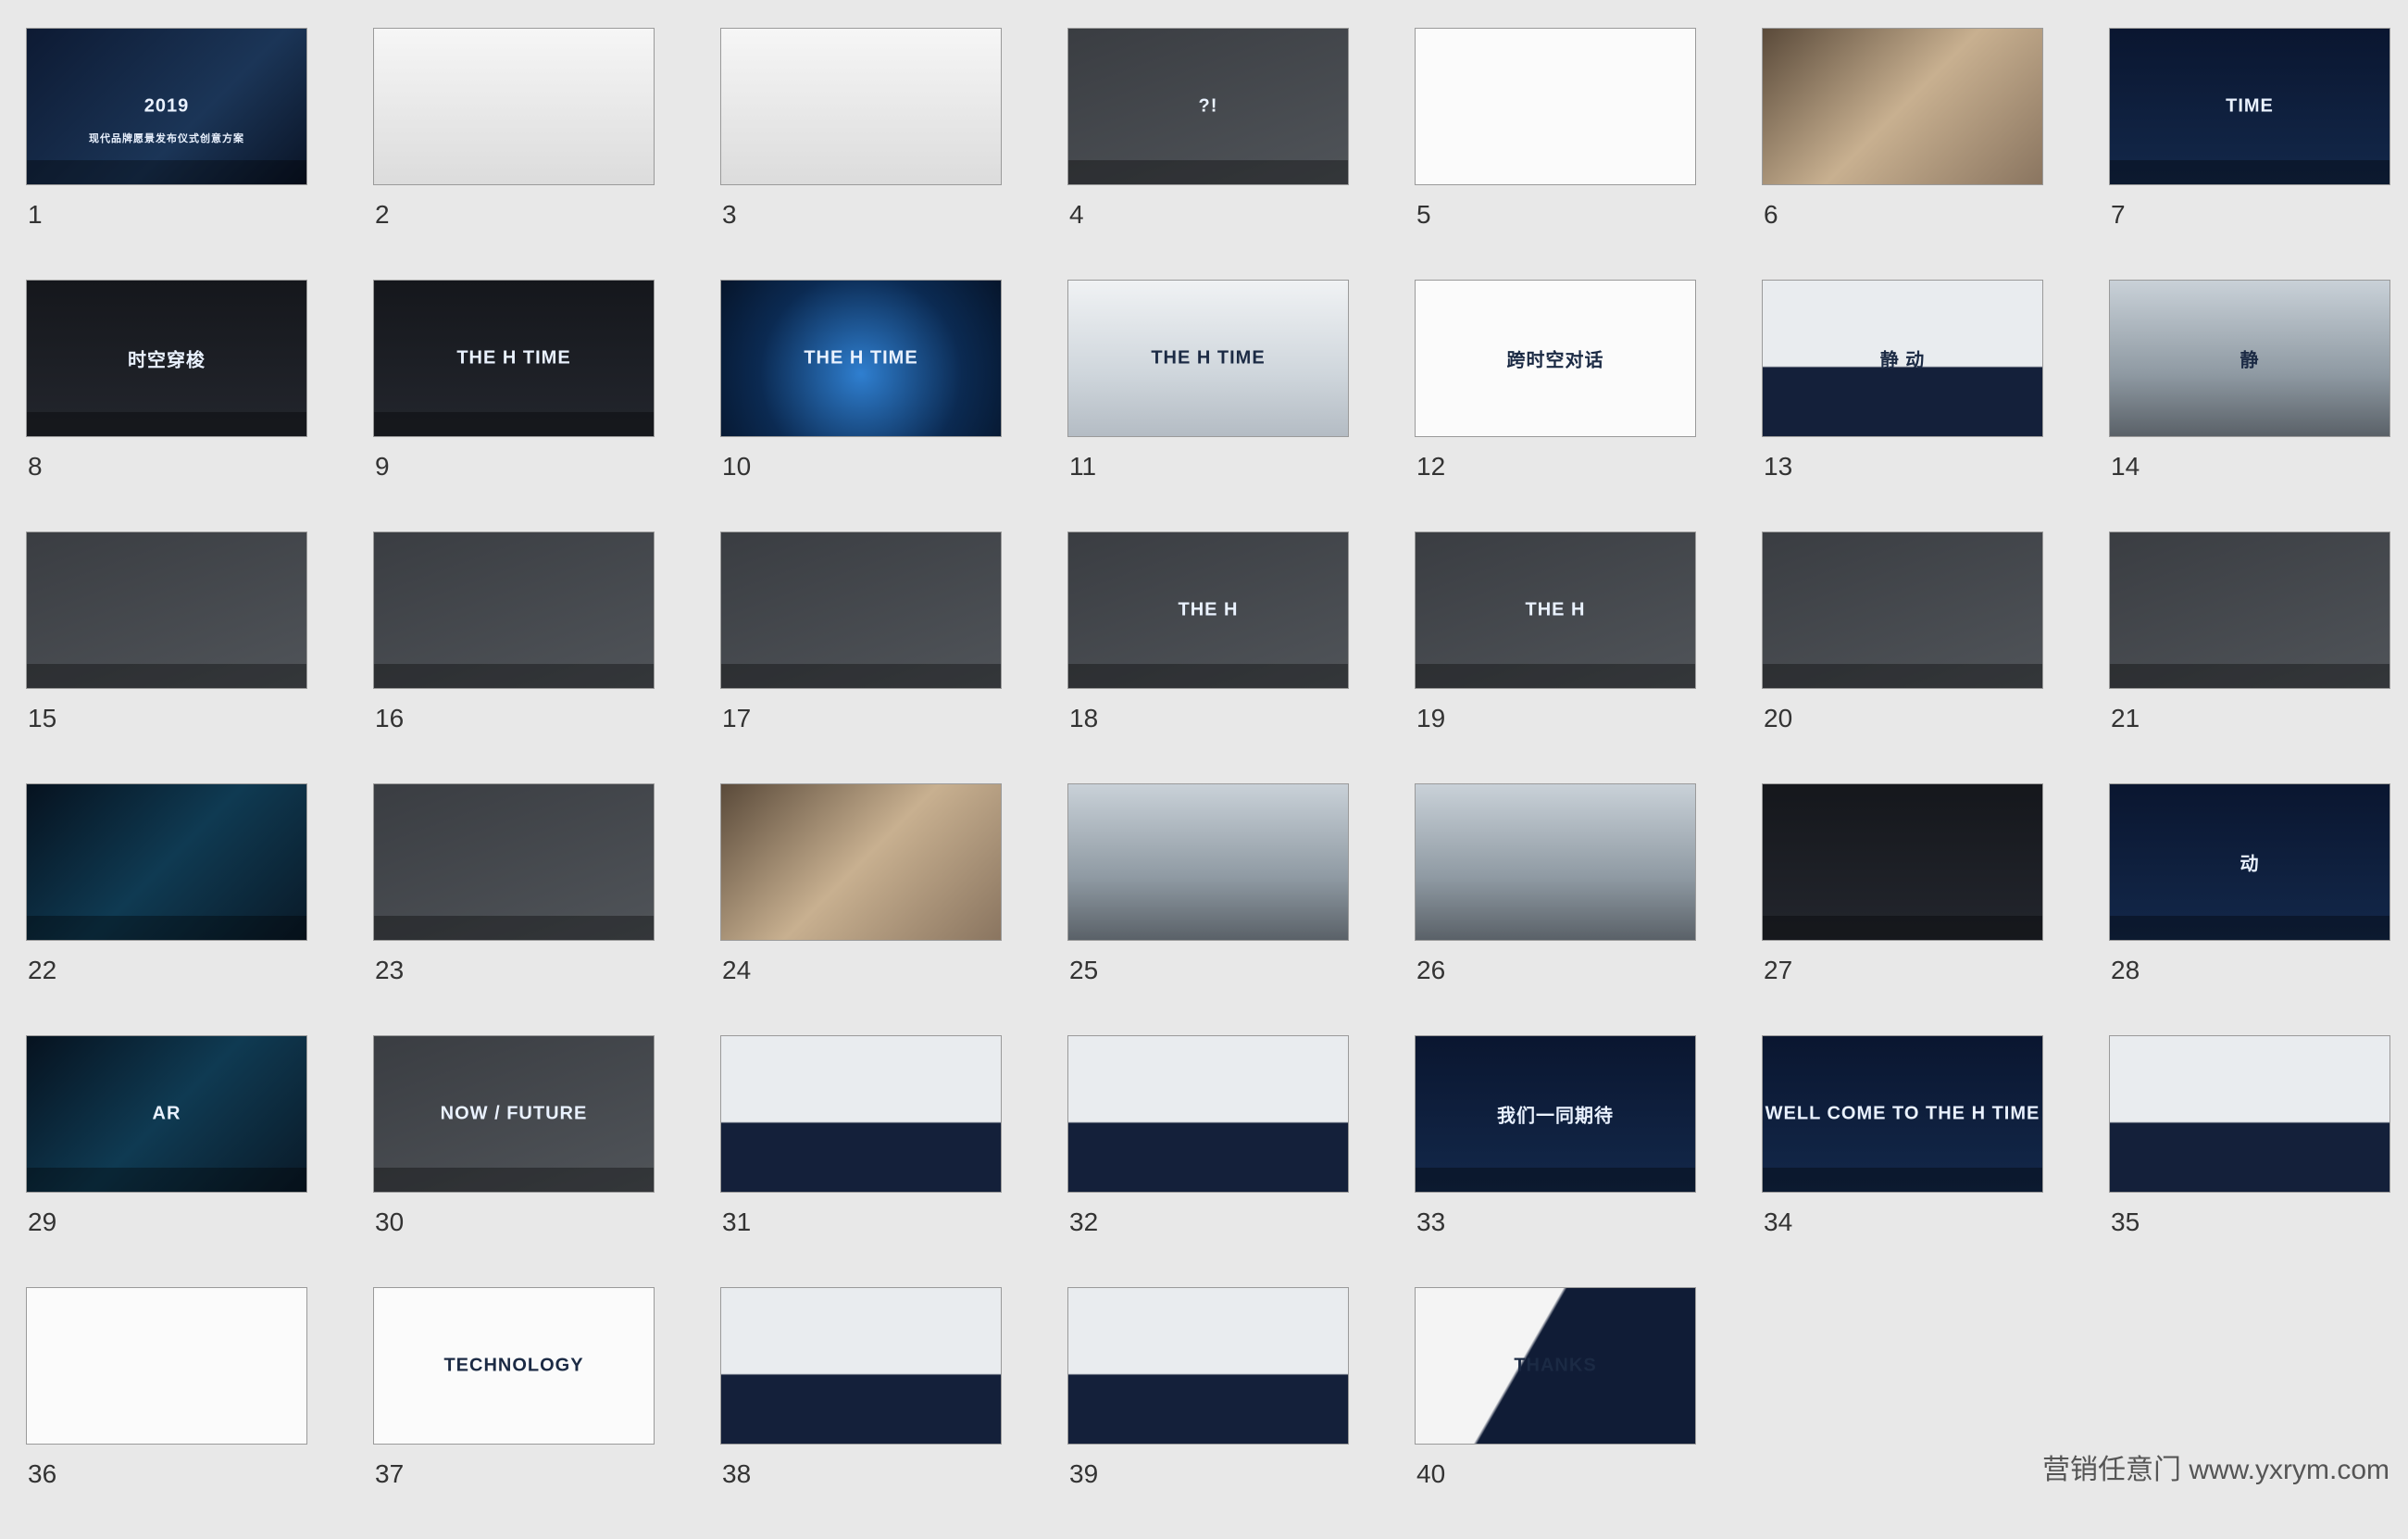 The width and height of the screenshot is (2408, 1539). I want to click on slide-thumbnail: 时空穿梭, so click(166, 358).